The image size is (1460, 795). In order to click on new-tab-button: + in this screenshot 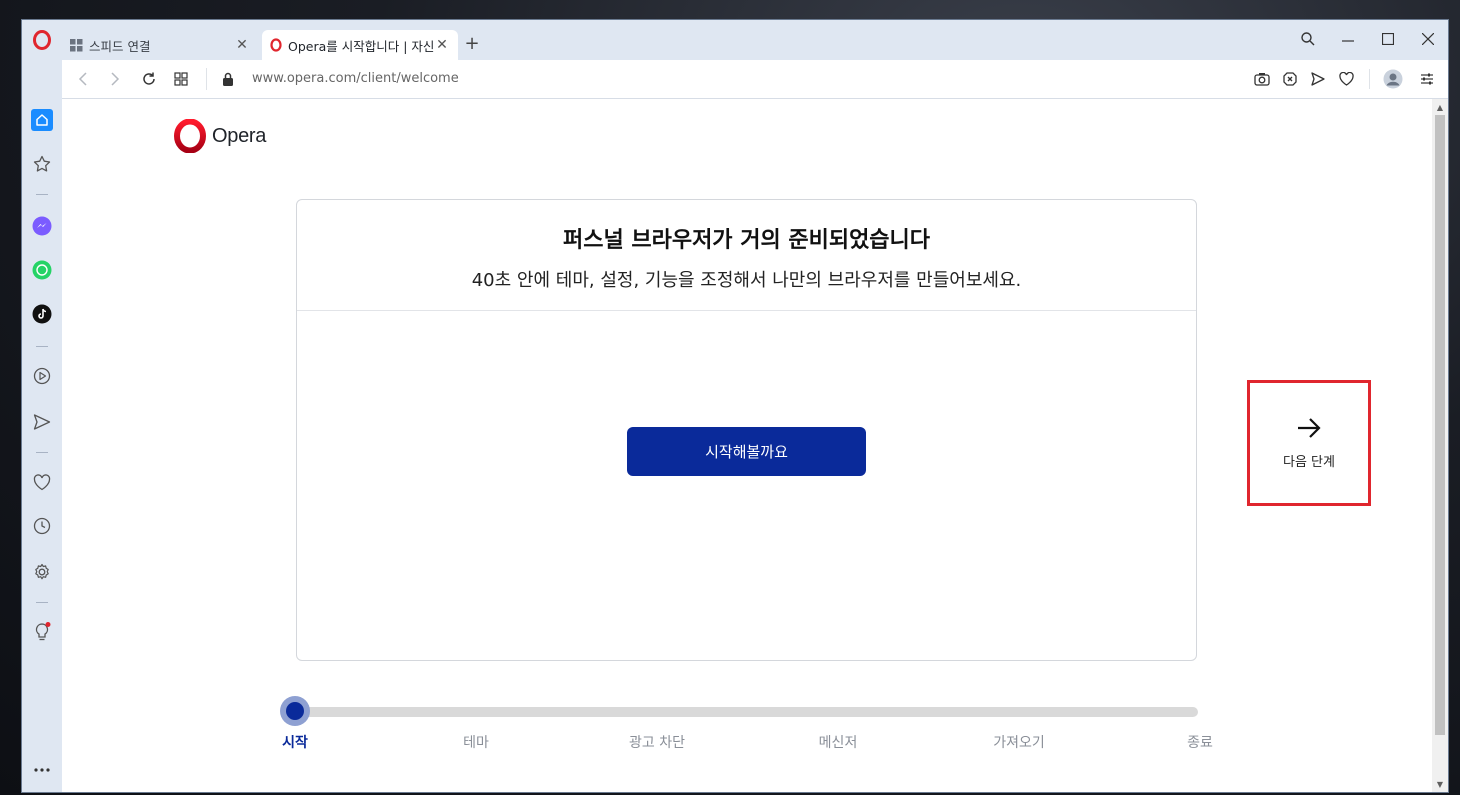, I will do `click(472, 44)`.